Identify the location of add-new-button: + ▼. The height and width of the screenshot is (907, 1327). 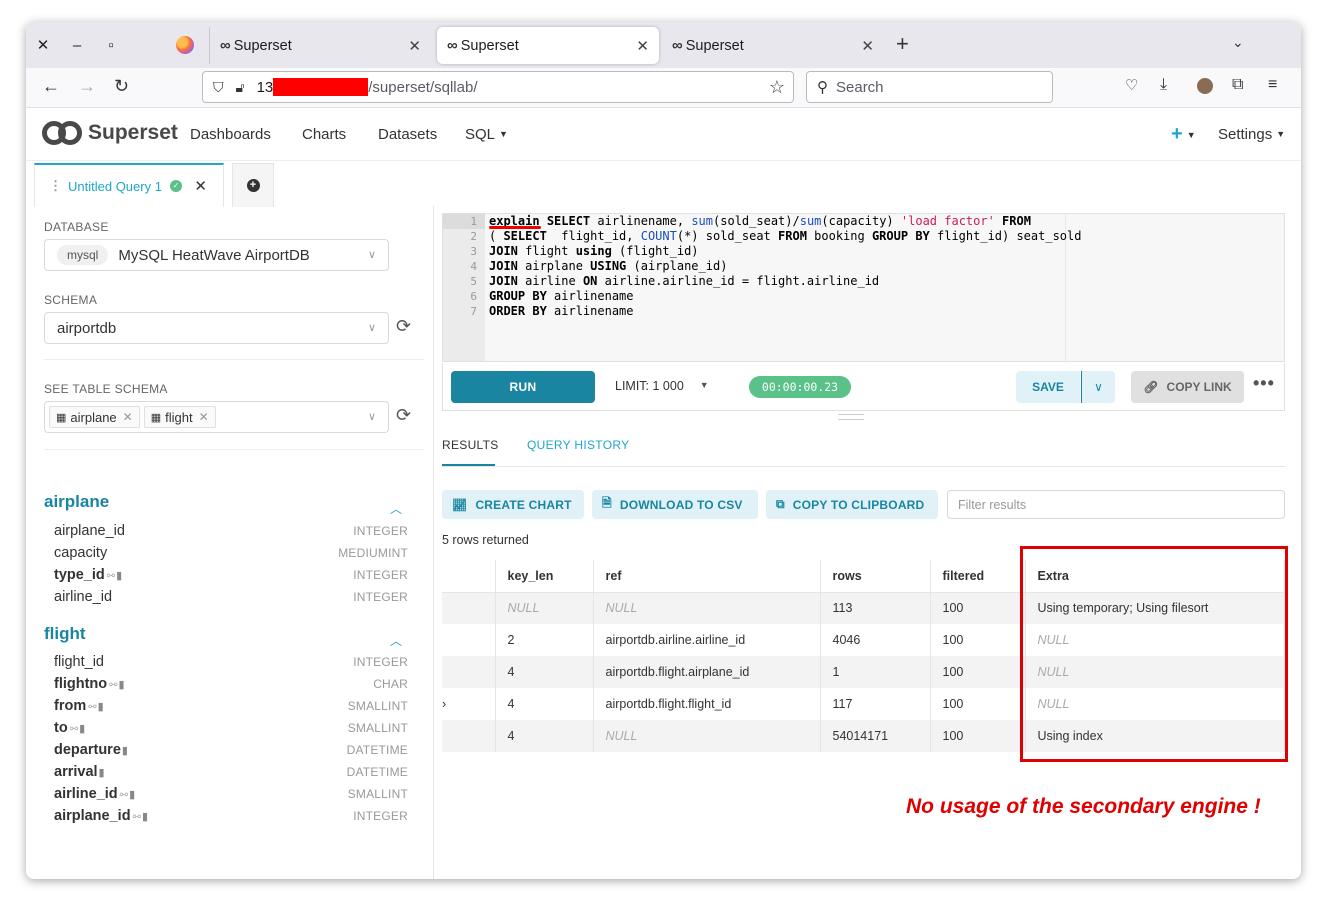
(1183, 134).